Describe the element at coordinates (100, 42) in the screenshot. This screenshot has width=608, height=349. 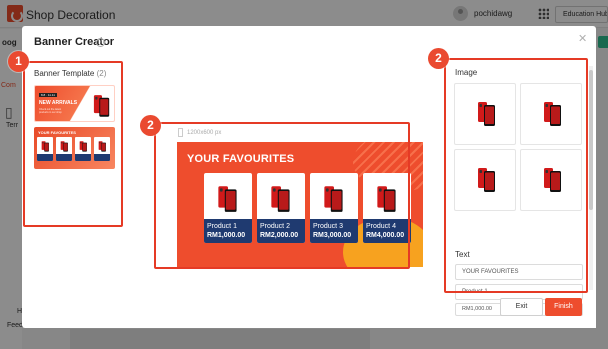
I see `help-icon: ?` at that location.